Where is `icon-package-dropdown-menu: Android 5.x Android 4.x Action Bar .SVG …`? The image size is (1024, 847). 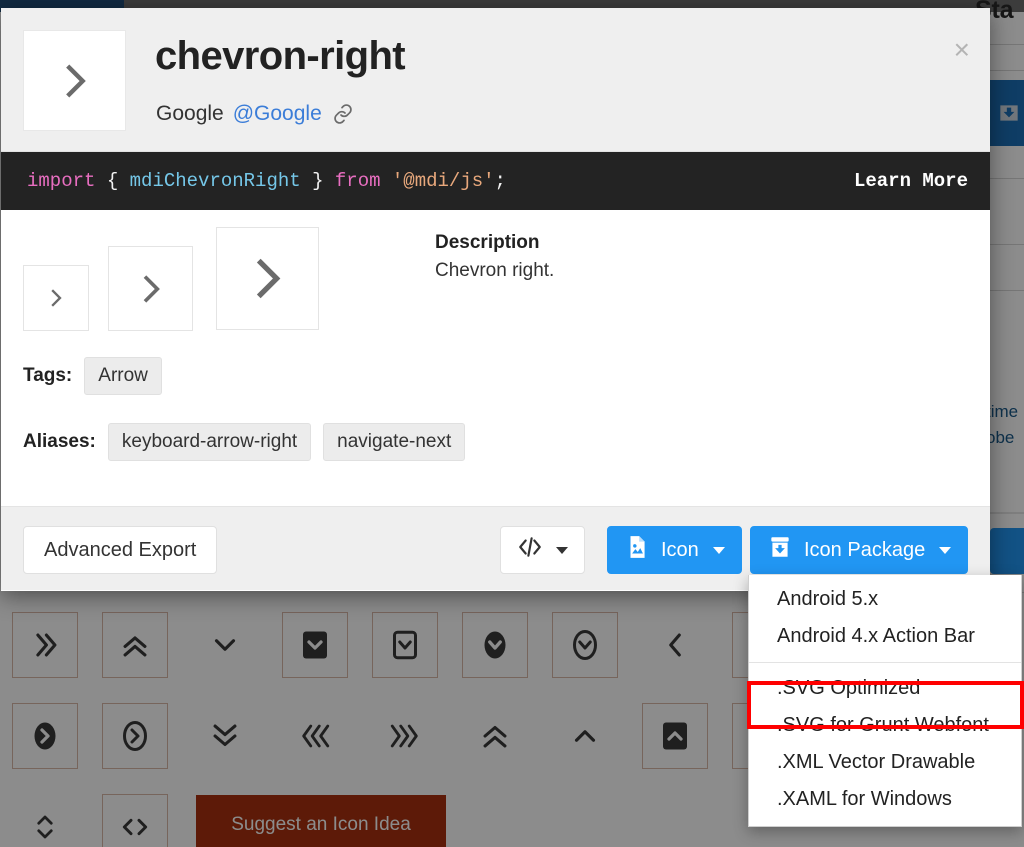
icon-package-dropdown-menu: Android 5.x Android 4.x Action Bar .SVG … is located at coordinates (885, 701).